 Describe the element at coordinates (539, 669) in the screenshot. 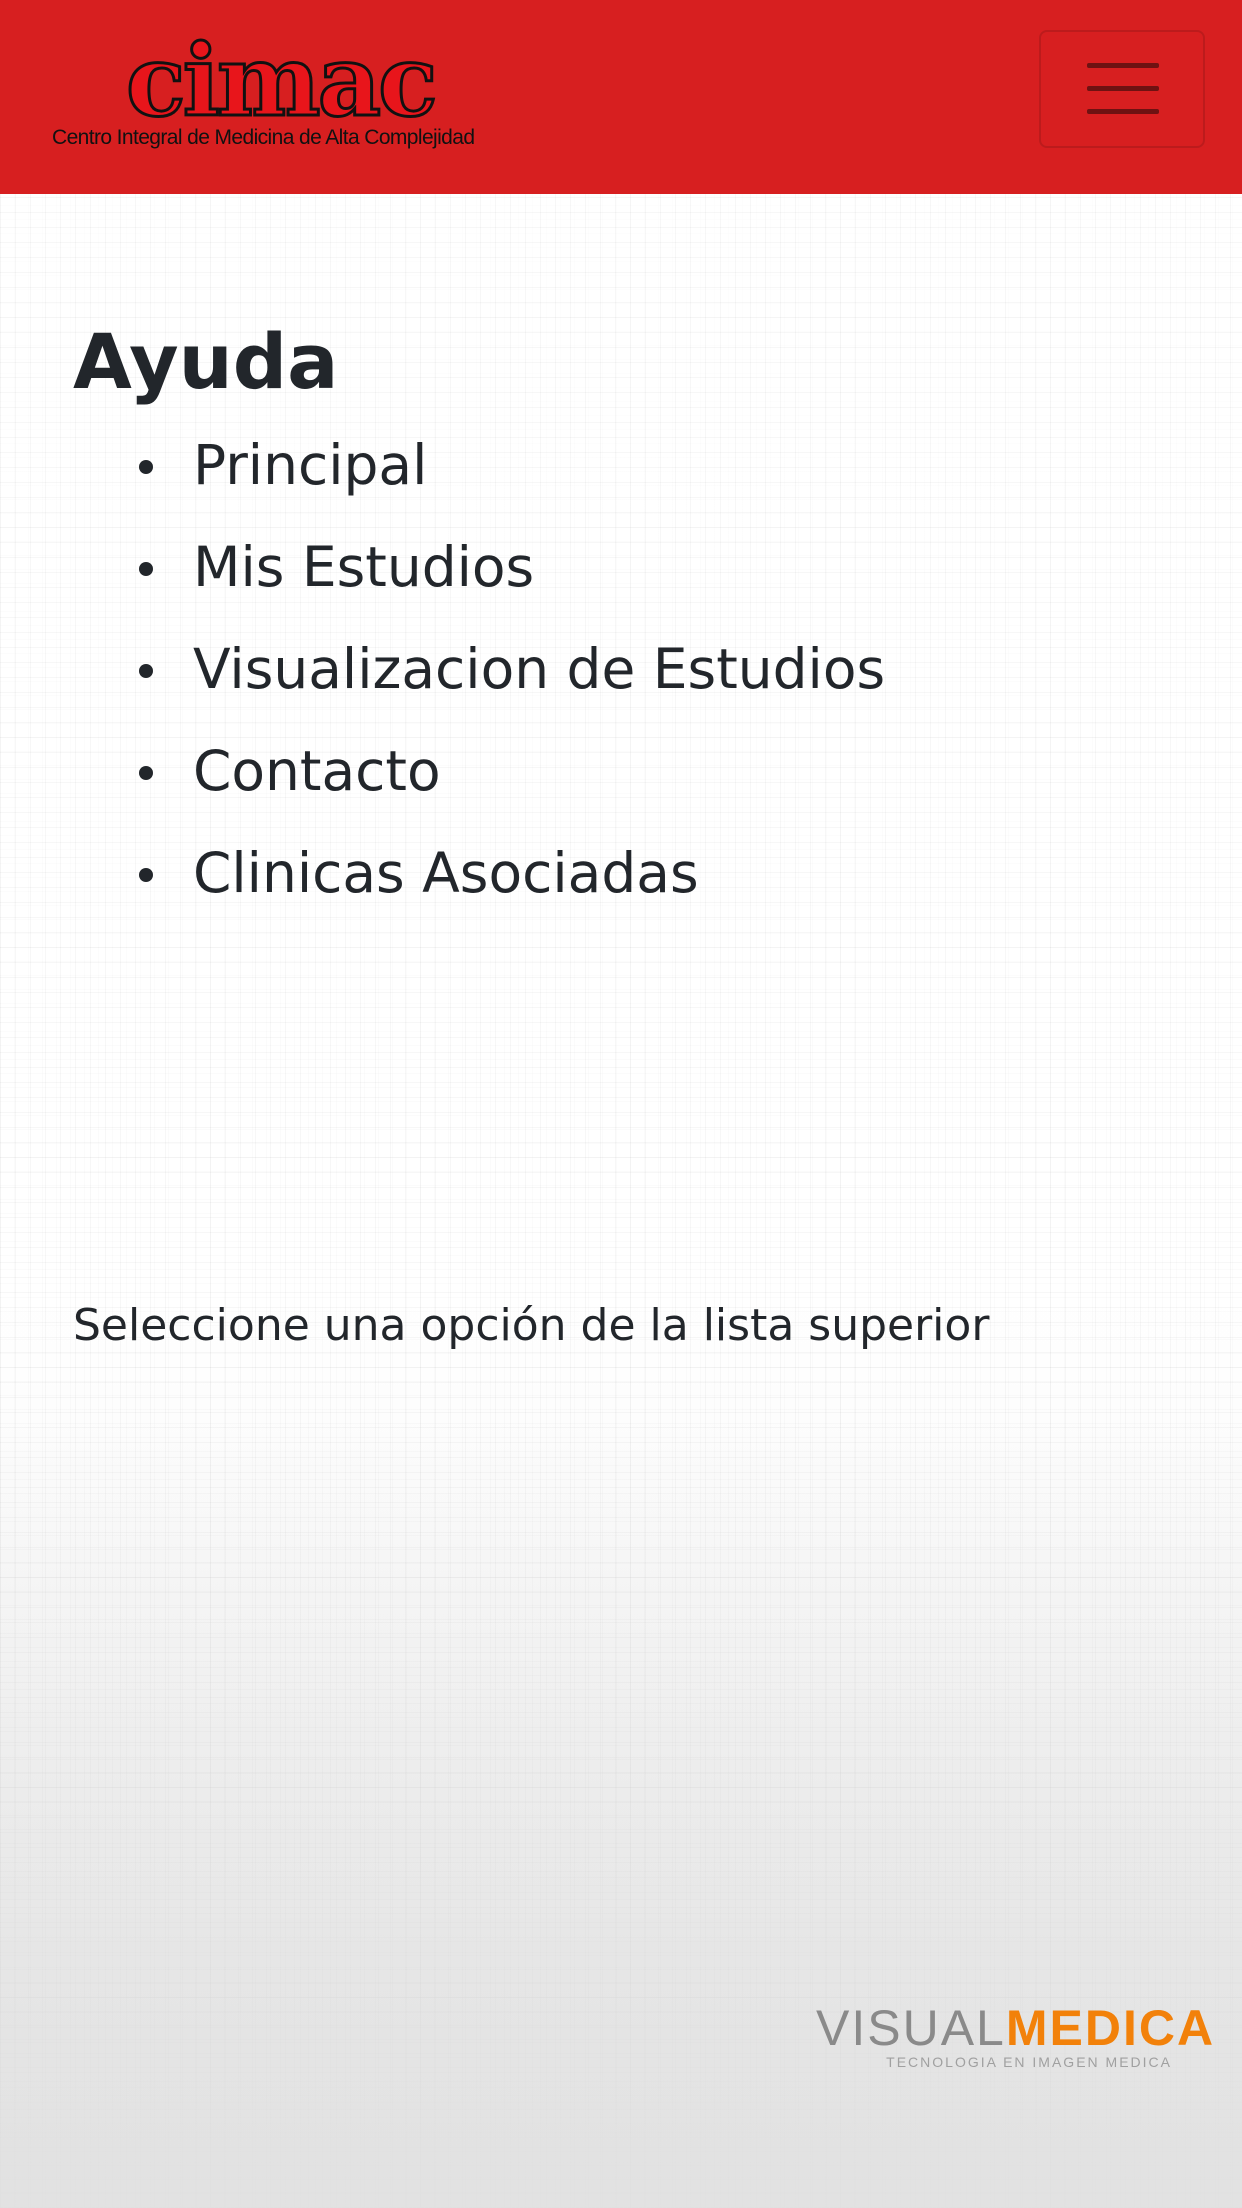

I see `help-item-label: Visualizacion de Estudios` at that location.